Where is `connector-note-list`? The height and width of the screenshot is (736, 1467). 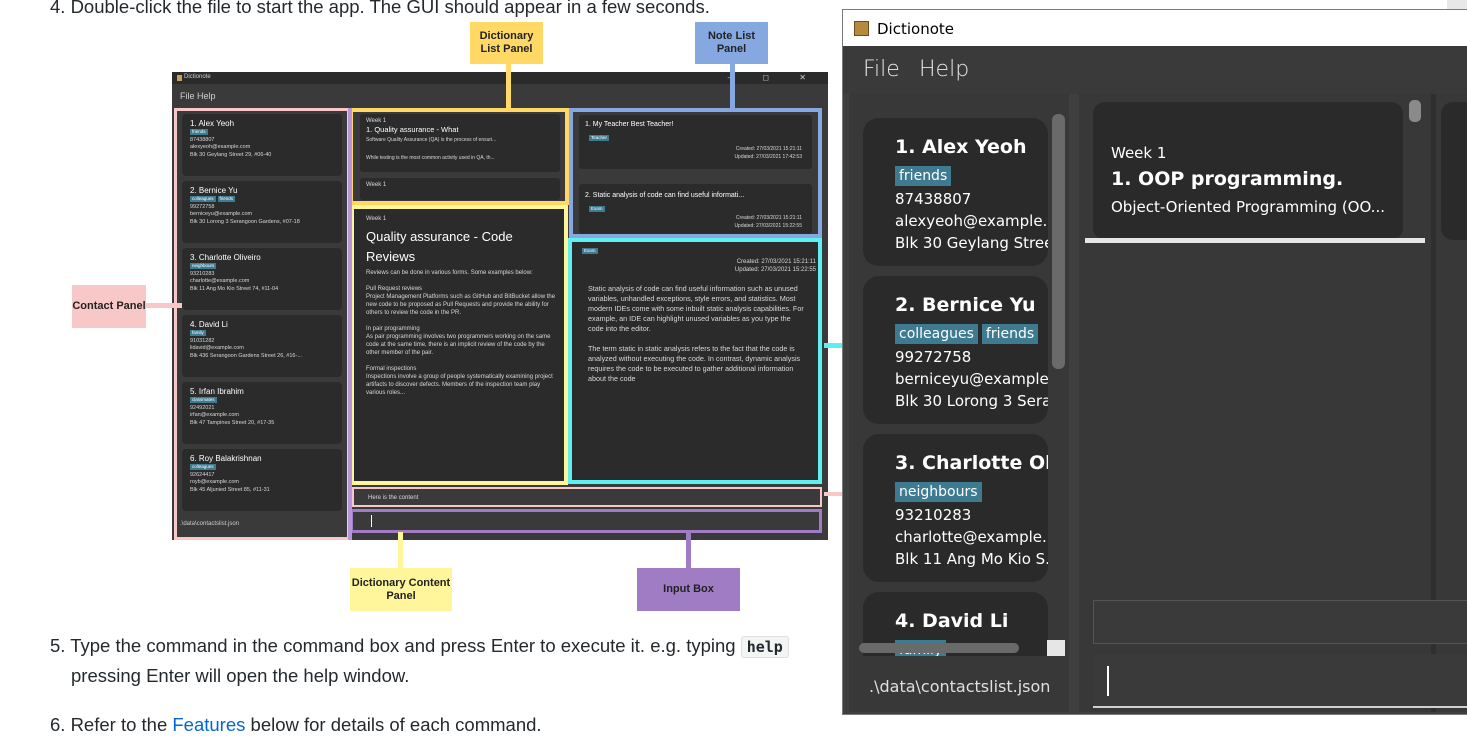
connector-note-list is located at coordinates (732, 87).